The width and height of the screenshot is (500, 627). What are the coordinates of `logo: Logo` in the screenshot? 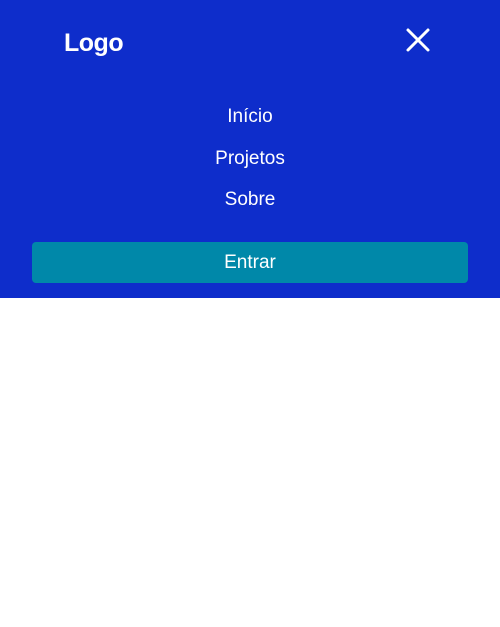 It's located at (94, 43).